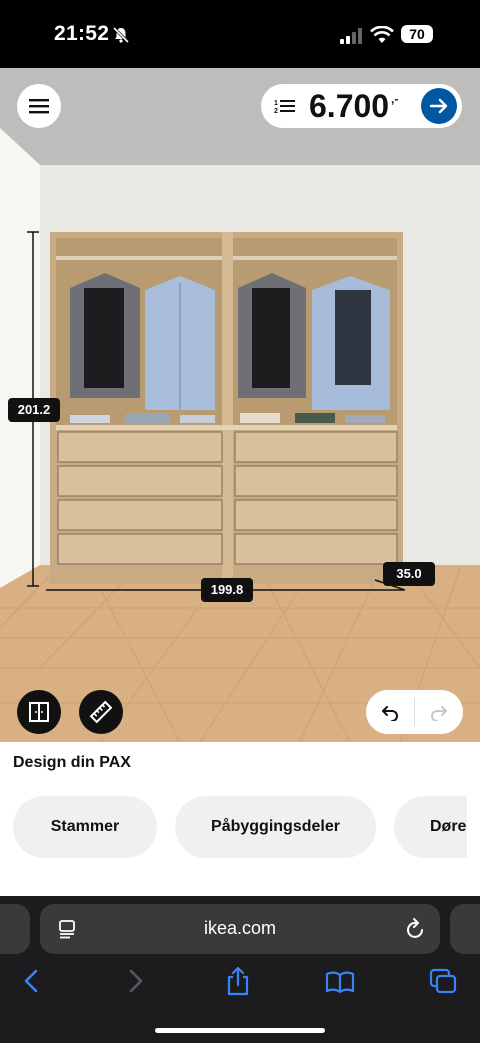 This screenshot has width=480, height=1043. What do you see at coordinates (82, 33) in the screenshot?
I see `status-time: 21:52` at bounding box center [82, 33].